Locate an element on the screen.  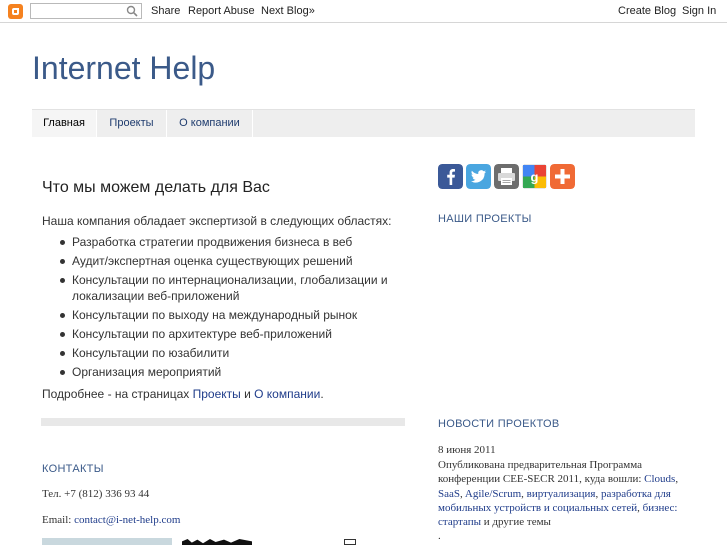
list-item: Организация мероприятий is located at coordinates (226, 372).